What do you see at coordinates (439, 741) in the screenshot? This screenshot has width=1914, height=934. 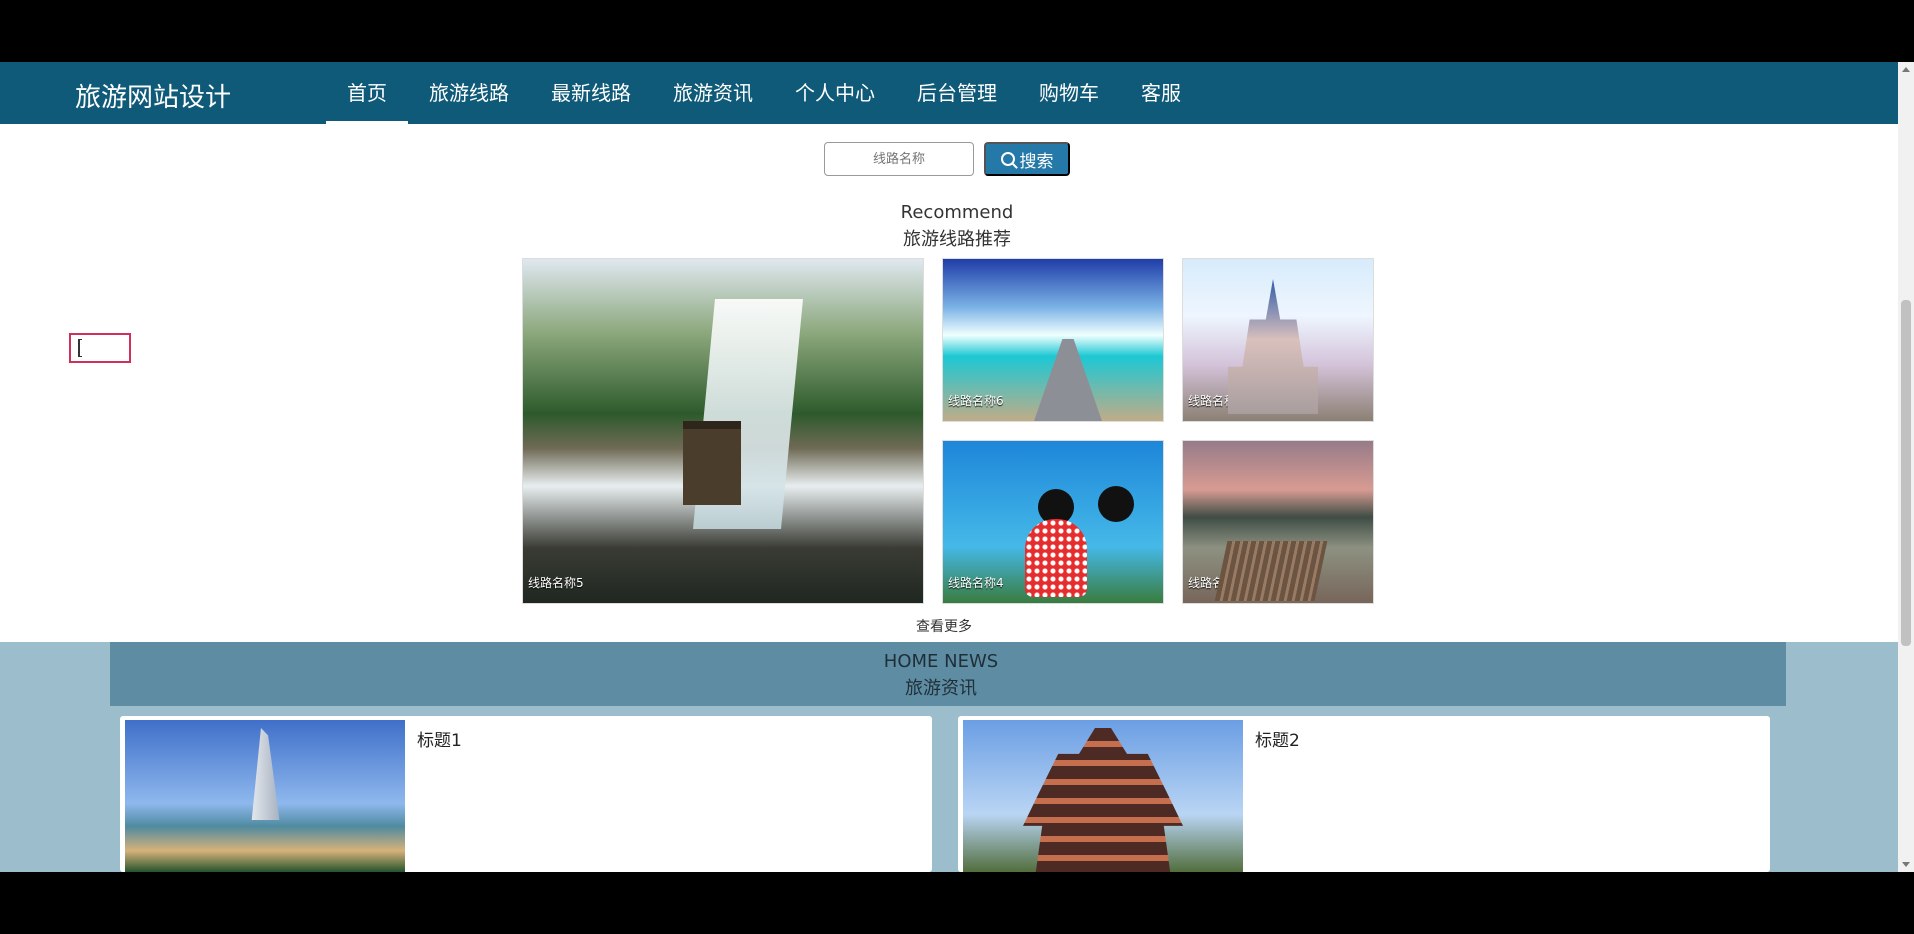 I see `news-item-title: 标题1` at bounding box center [439, 741].